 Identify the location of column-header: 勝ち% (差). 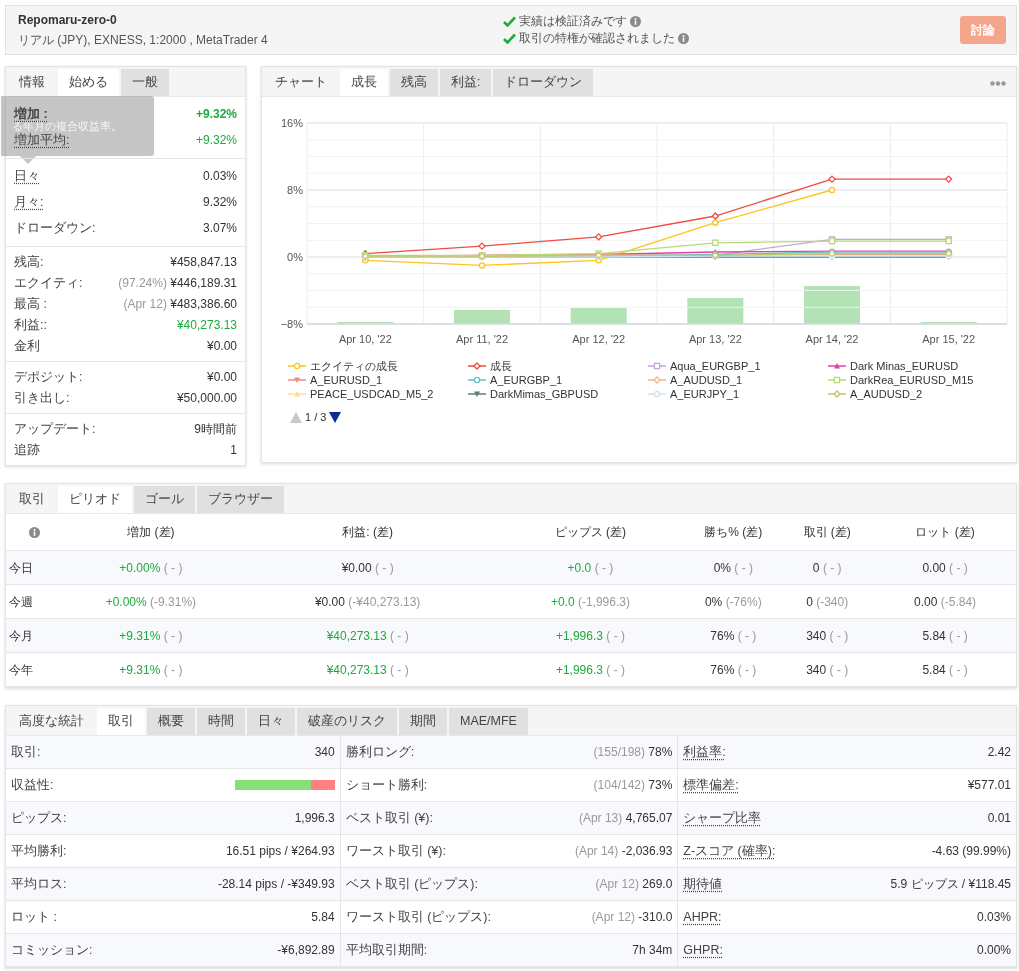
(733, 532).